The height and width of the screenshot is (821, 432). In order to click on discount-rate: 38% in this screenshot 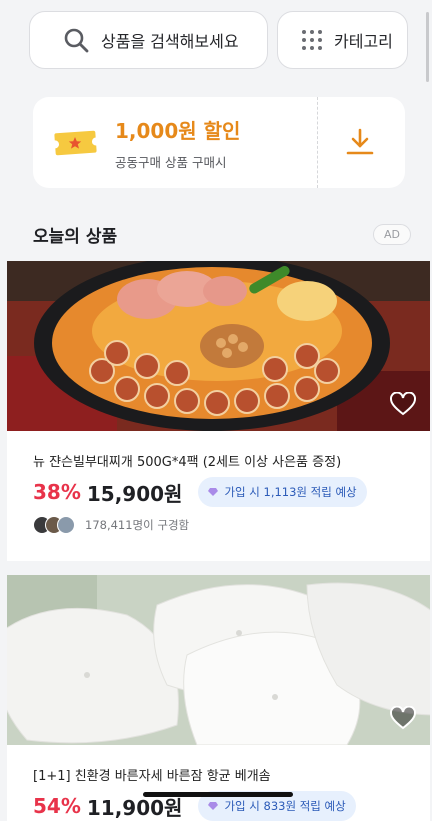, I will do `click(57, 492)`.